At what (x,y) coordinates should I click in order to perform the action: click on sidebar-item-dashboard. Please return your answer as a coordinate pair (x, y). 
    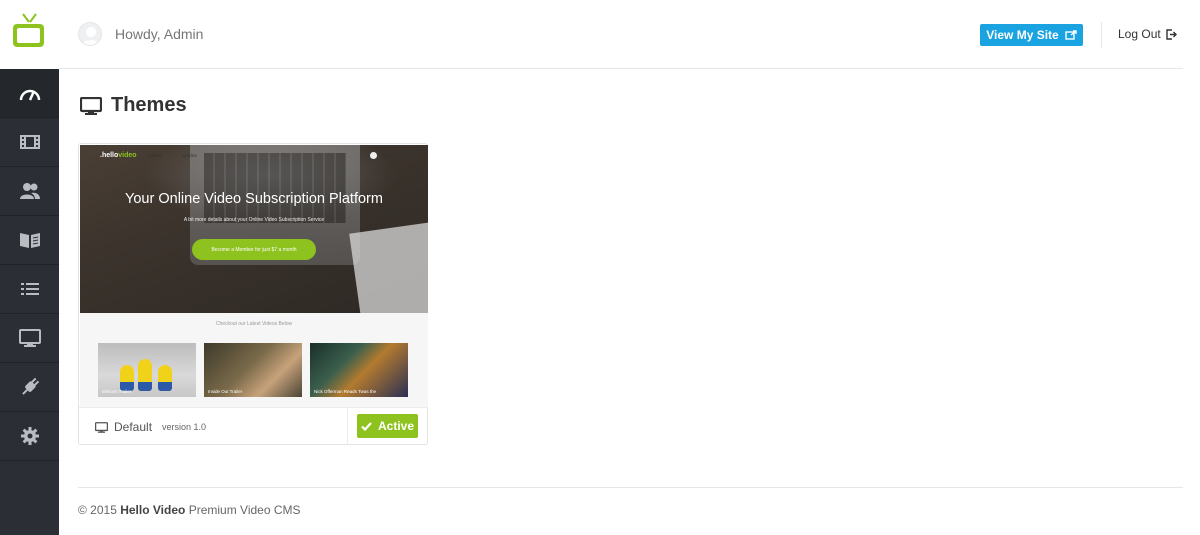
    Looking at the image, I should click on (29, 93).